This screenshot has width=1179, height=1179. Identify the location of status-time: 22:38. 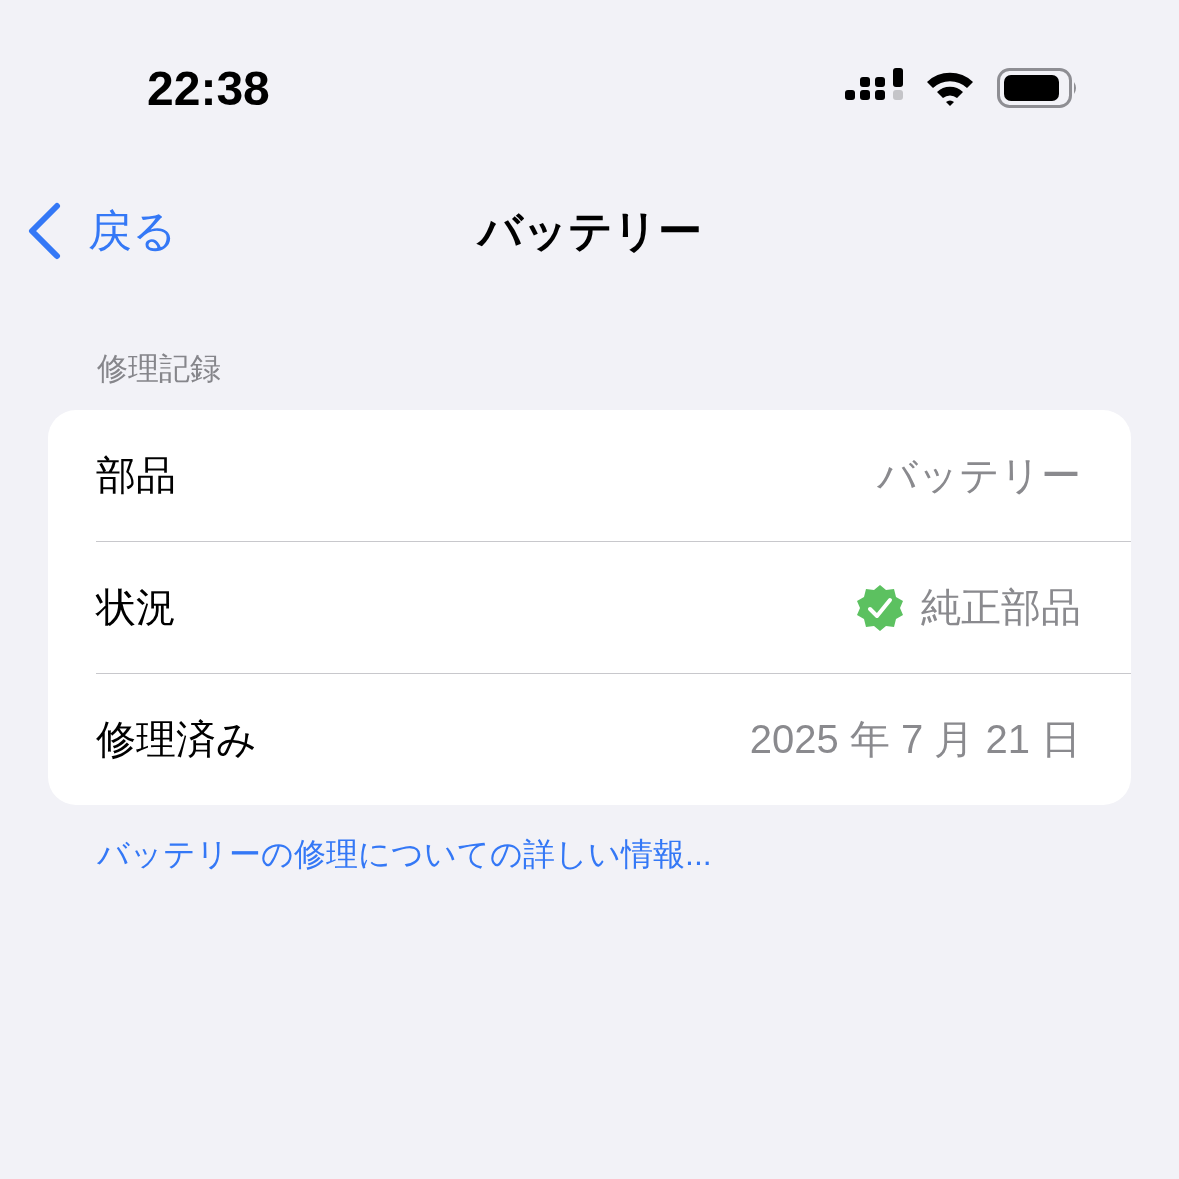
(208, 88).